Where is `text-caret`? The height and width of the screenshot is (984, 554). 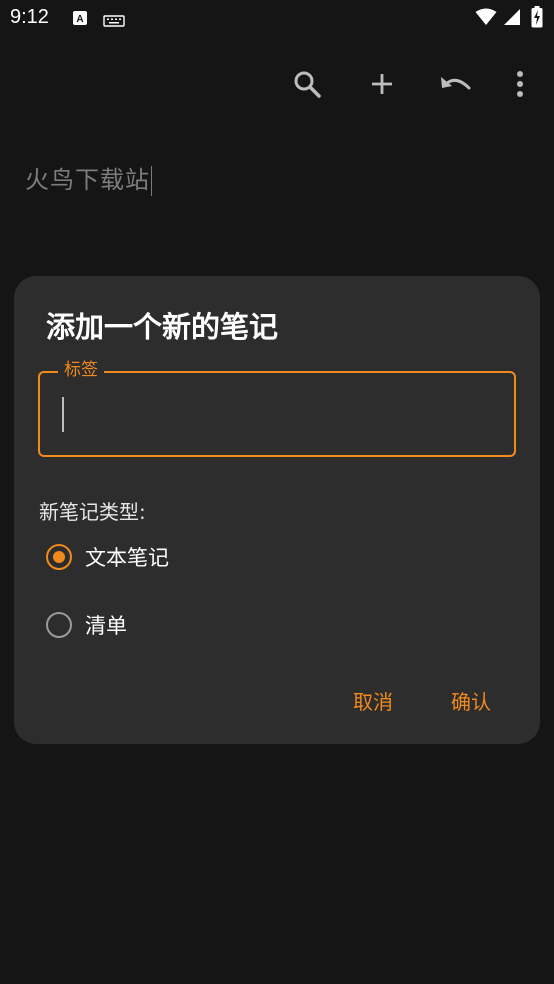 text-caret is located at coordinates (151, 181).